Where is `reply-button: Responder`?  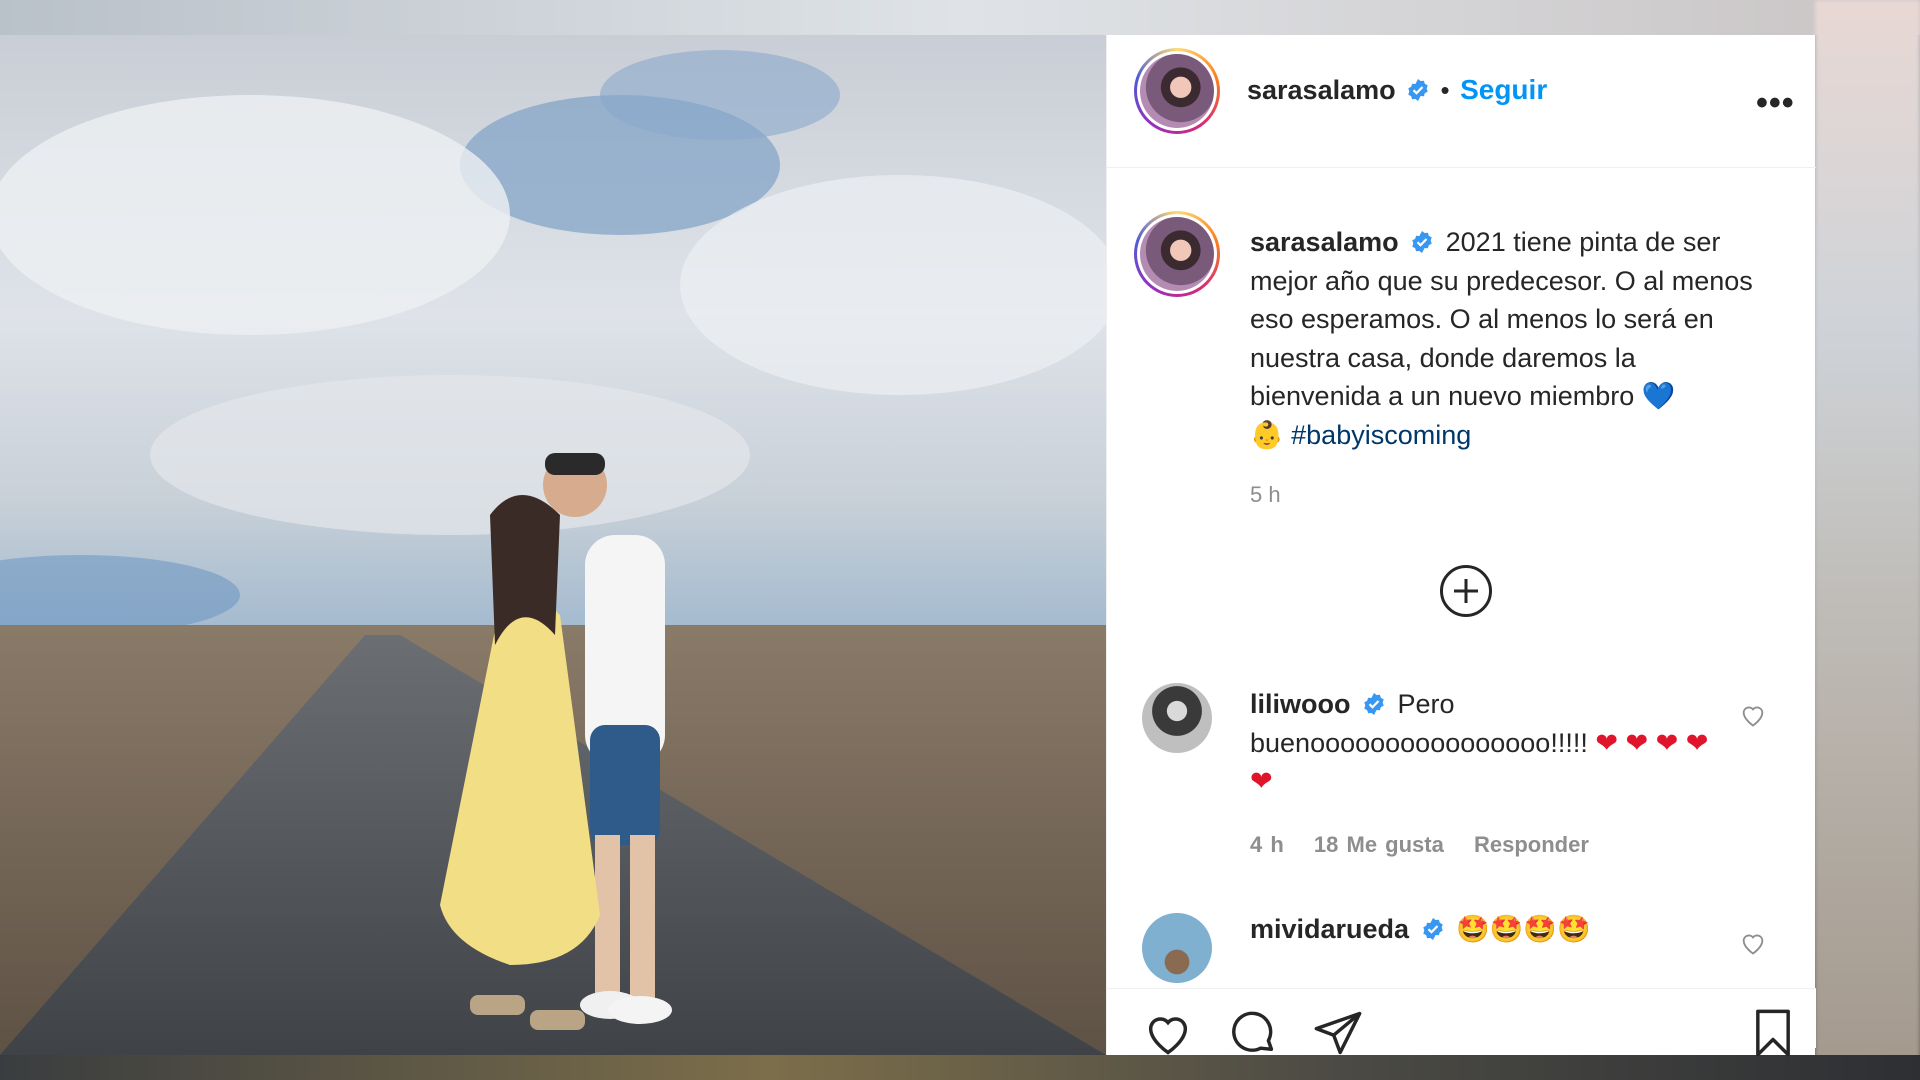 reply-button: Responder is located at coordinates (1531, 844).